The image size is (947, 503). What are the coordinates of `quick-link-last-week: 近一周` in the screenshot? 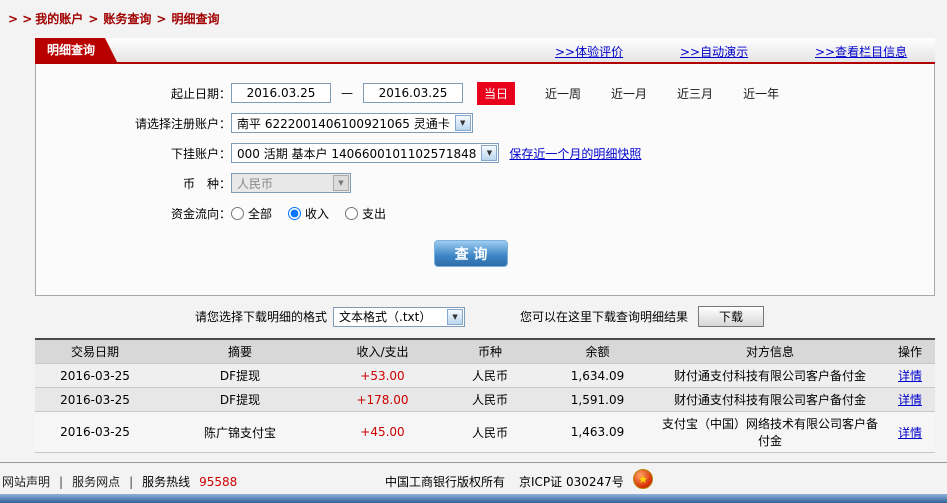 It's located at (563, 93).